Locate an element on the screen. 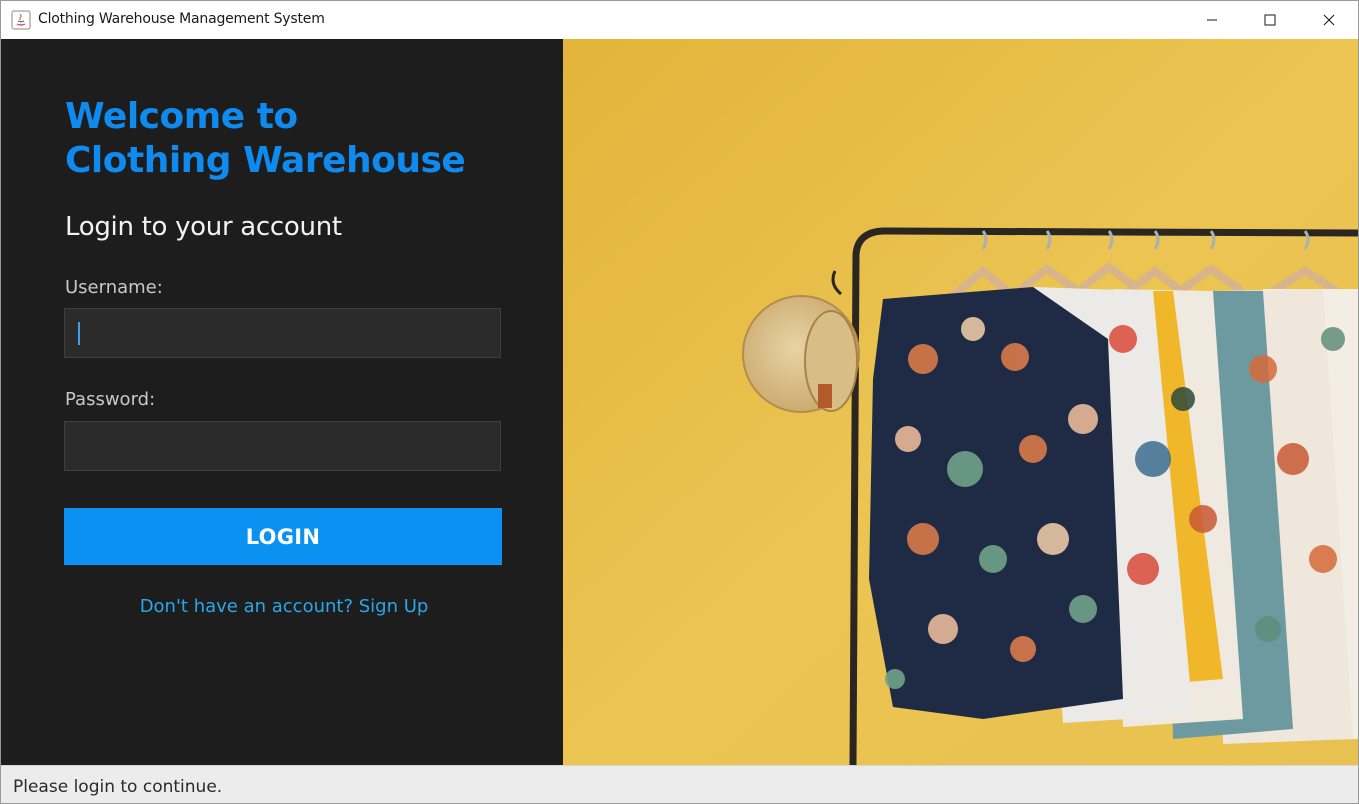  minimize-icon is located at coordinates (1212, 20).